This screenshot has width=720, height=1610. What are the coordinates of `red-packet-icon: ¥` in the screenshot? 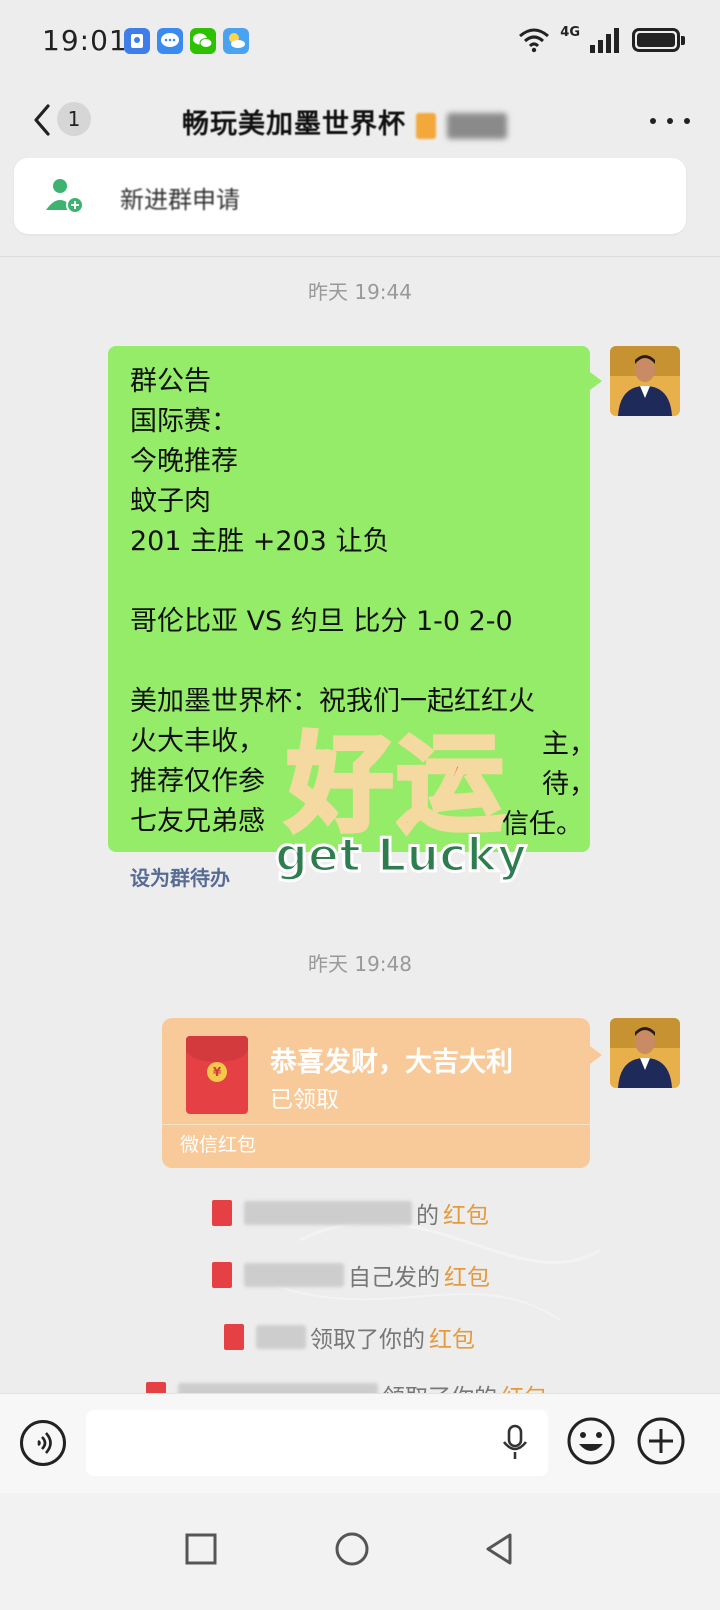 It's located at (217, 1075).